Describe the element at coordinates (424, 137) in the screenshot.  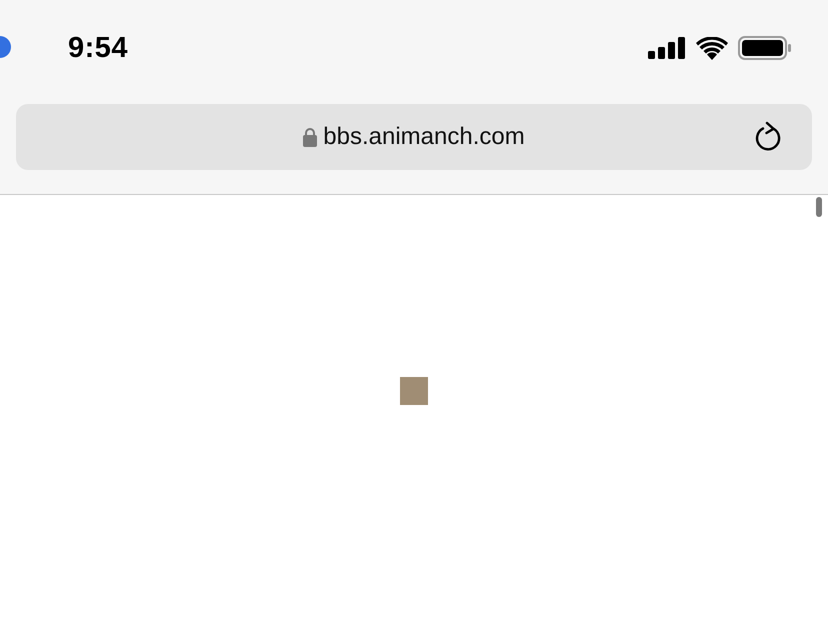
I see `url-text: bbs.animanch.com` at that location.